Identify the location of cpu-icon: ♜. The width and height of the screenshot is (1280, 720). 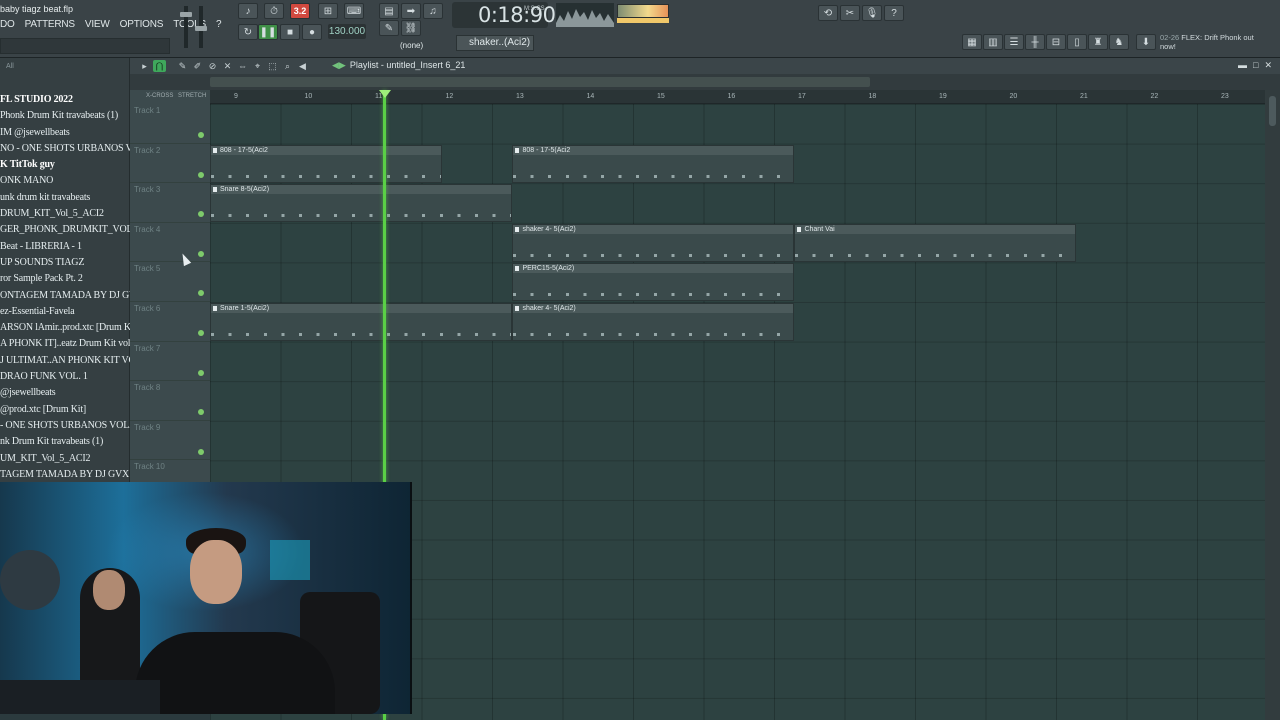
(1098, 42).